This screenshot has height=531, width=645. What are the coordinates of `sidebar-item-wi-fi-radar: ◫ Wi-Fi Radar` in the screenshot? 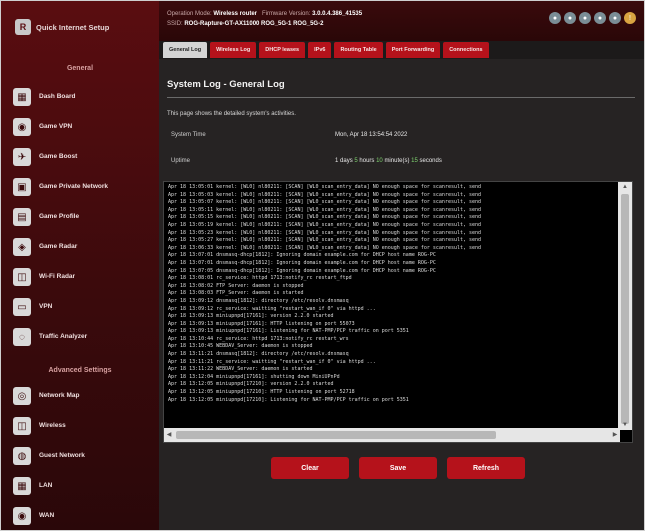 It's located at (81, 277).